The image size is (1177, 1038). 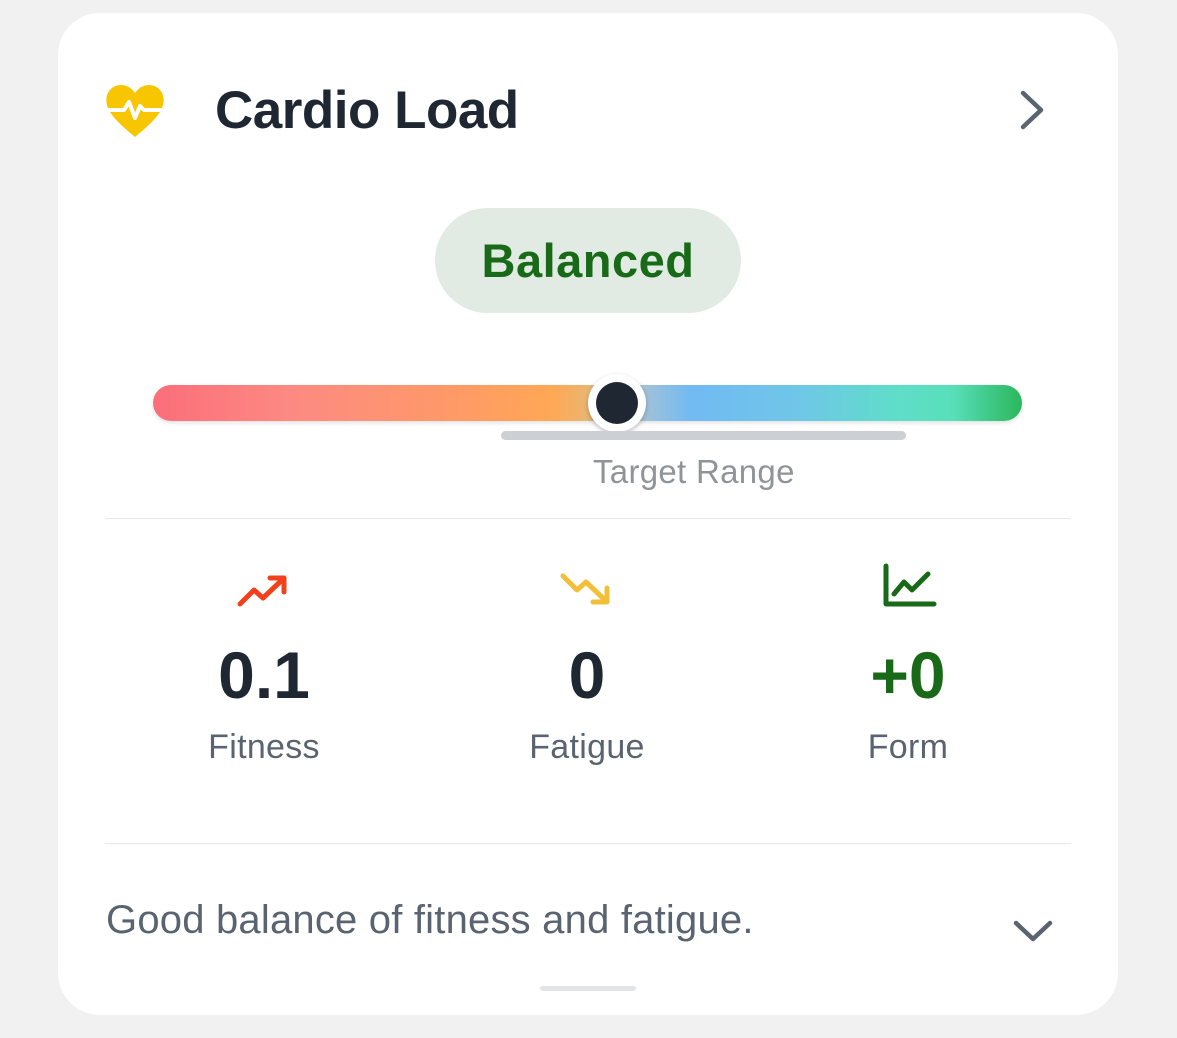 I want to click on status-label: Balanced, so click(x=588, y=260).